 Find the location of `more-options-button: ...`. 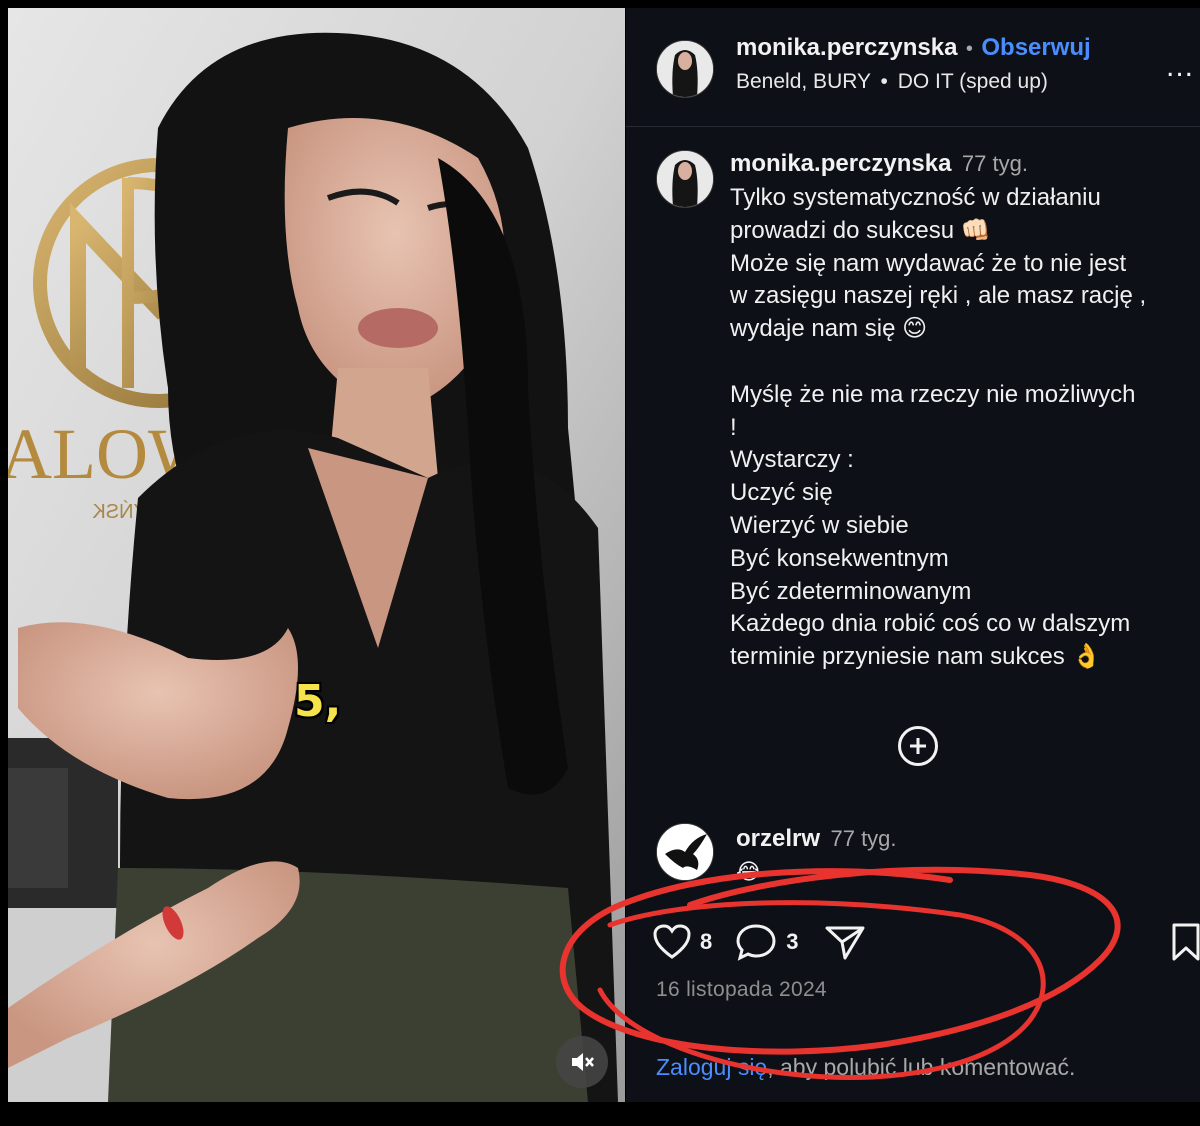

more-options-button: ... is located at coordinates (1180, 67).